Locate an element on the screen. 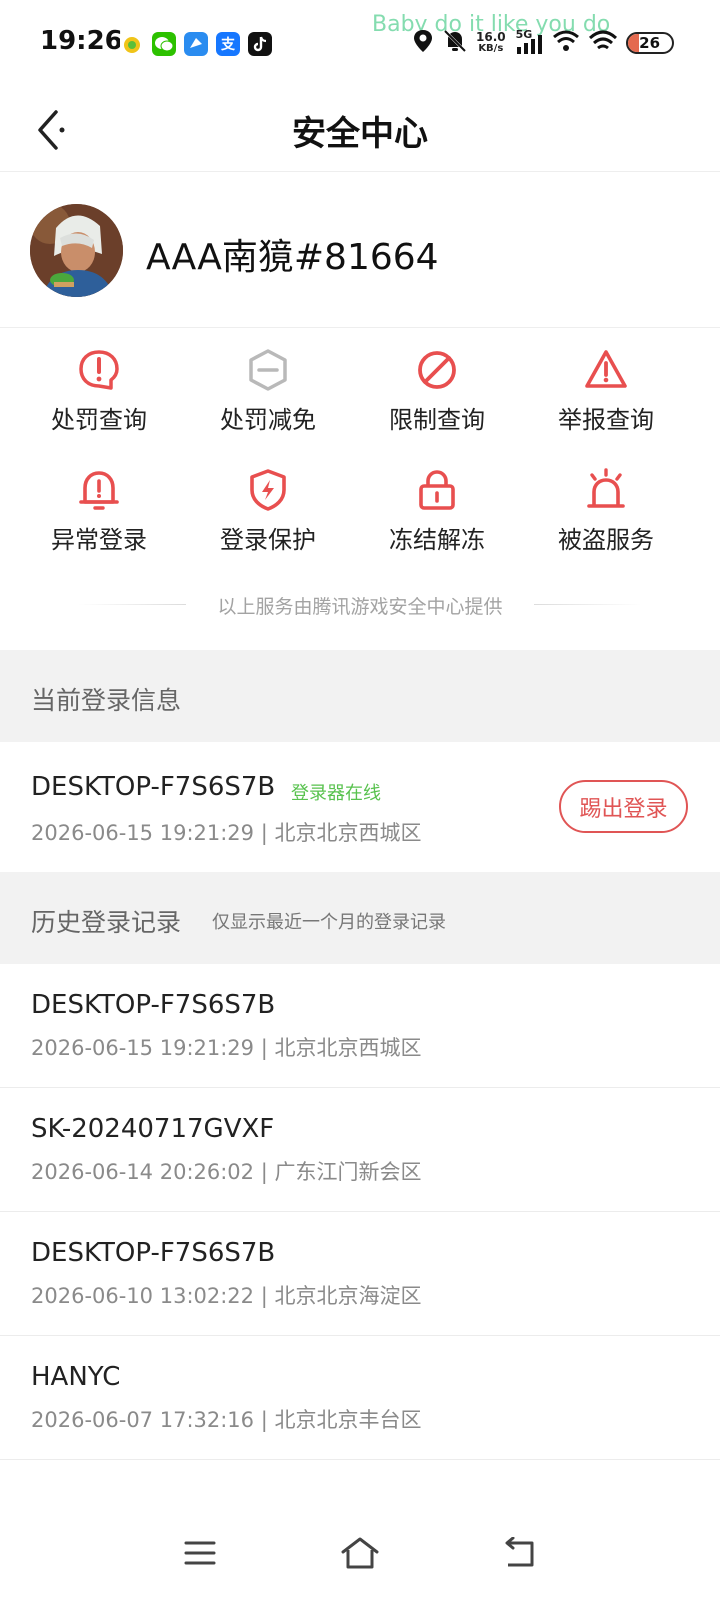  login-meta: 2026-06-07 17:32:16 | 北京北京丰台区 is located at coordinates (226, 1420).